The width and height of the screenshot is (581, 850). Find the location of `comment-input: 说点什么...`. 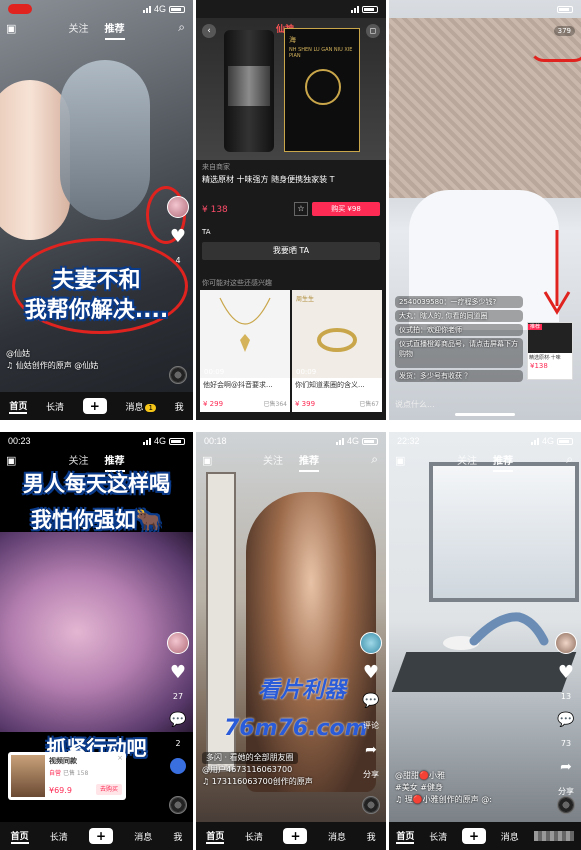

comment-input: 说点什么... is located at coordinates (415, 404).